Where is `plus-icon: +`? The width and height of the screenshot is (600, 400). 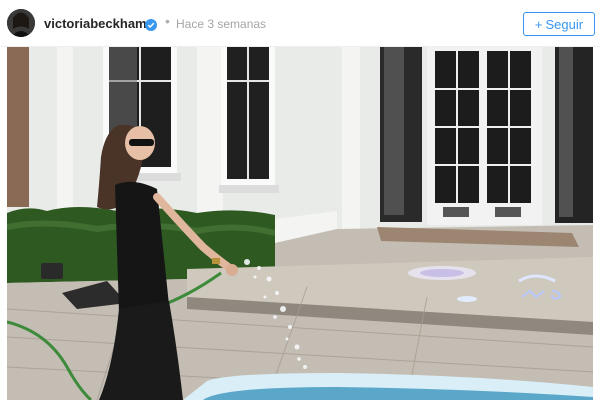 plus-icon: + is located at coordinates (538, 24).